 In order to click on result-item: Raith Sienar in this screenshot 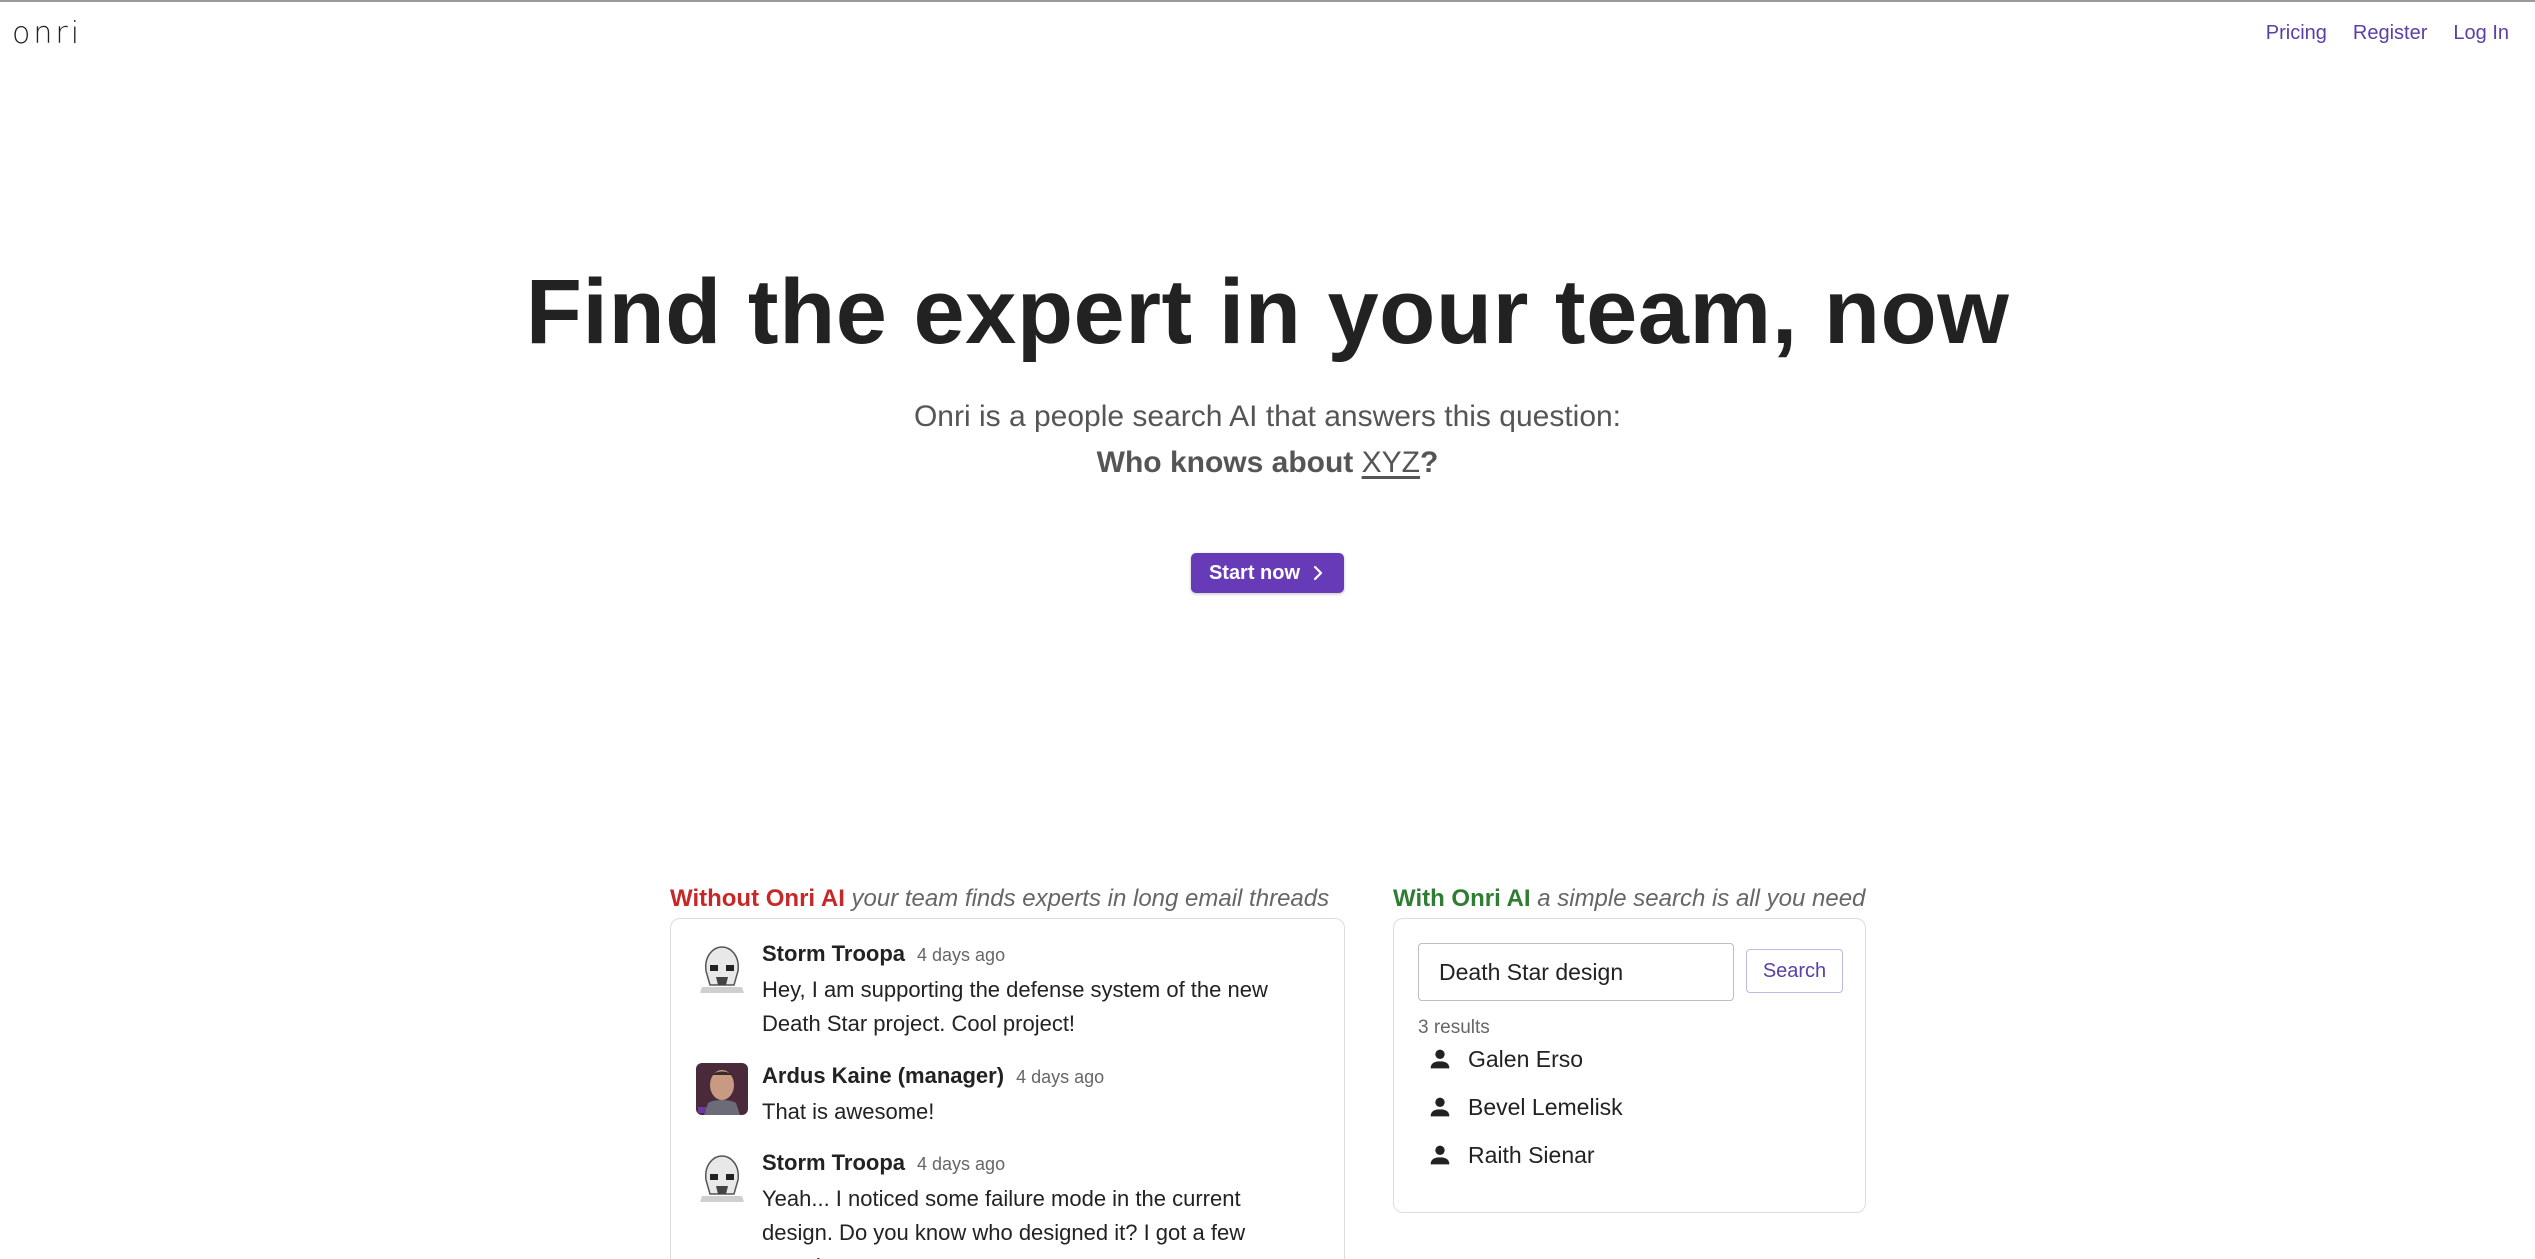, I will do `click(1510, 1155)`.